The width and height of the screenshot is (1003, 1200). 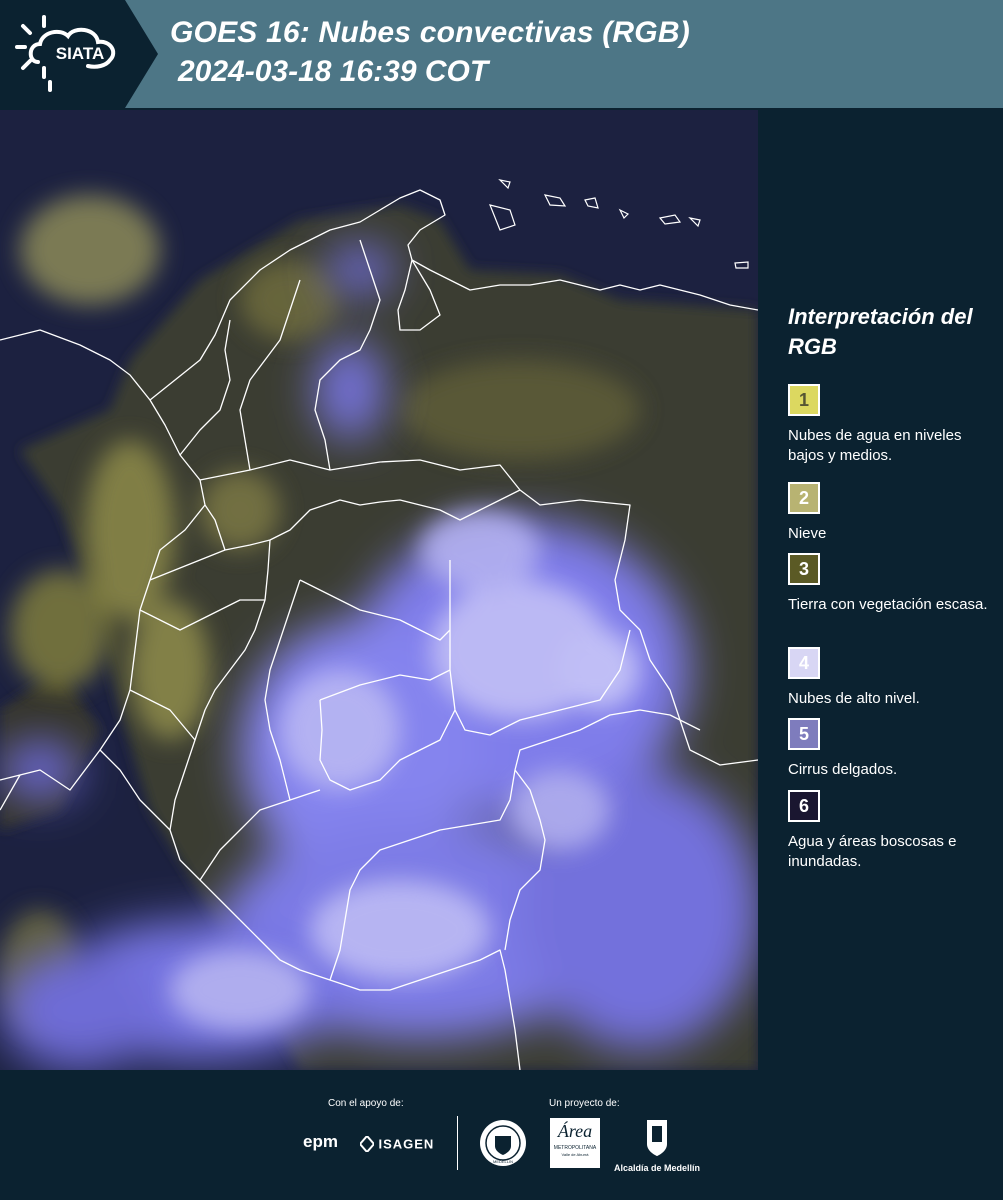 What do you see at coordinates (890, 584) in the screenshot?
I see `legend-item-3: 3 Tierra con vegetación escasa.` at bounding box center [890, 584].